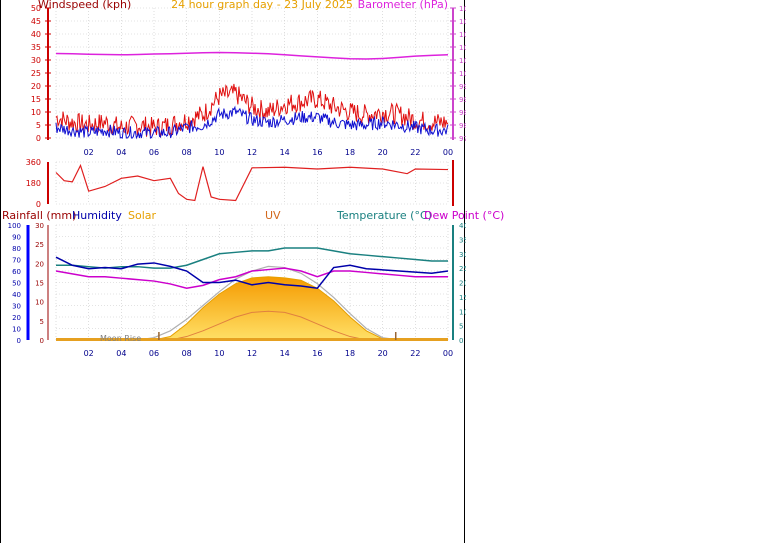 The width and height of the screenshot is (761, 543). Describe the element at coordinates (462, 87) in the screenshot. I see `baro-tick-label: 995` at that location.